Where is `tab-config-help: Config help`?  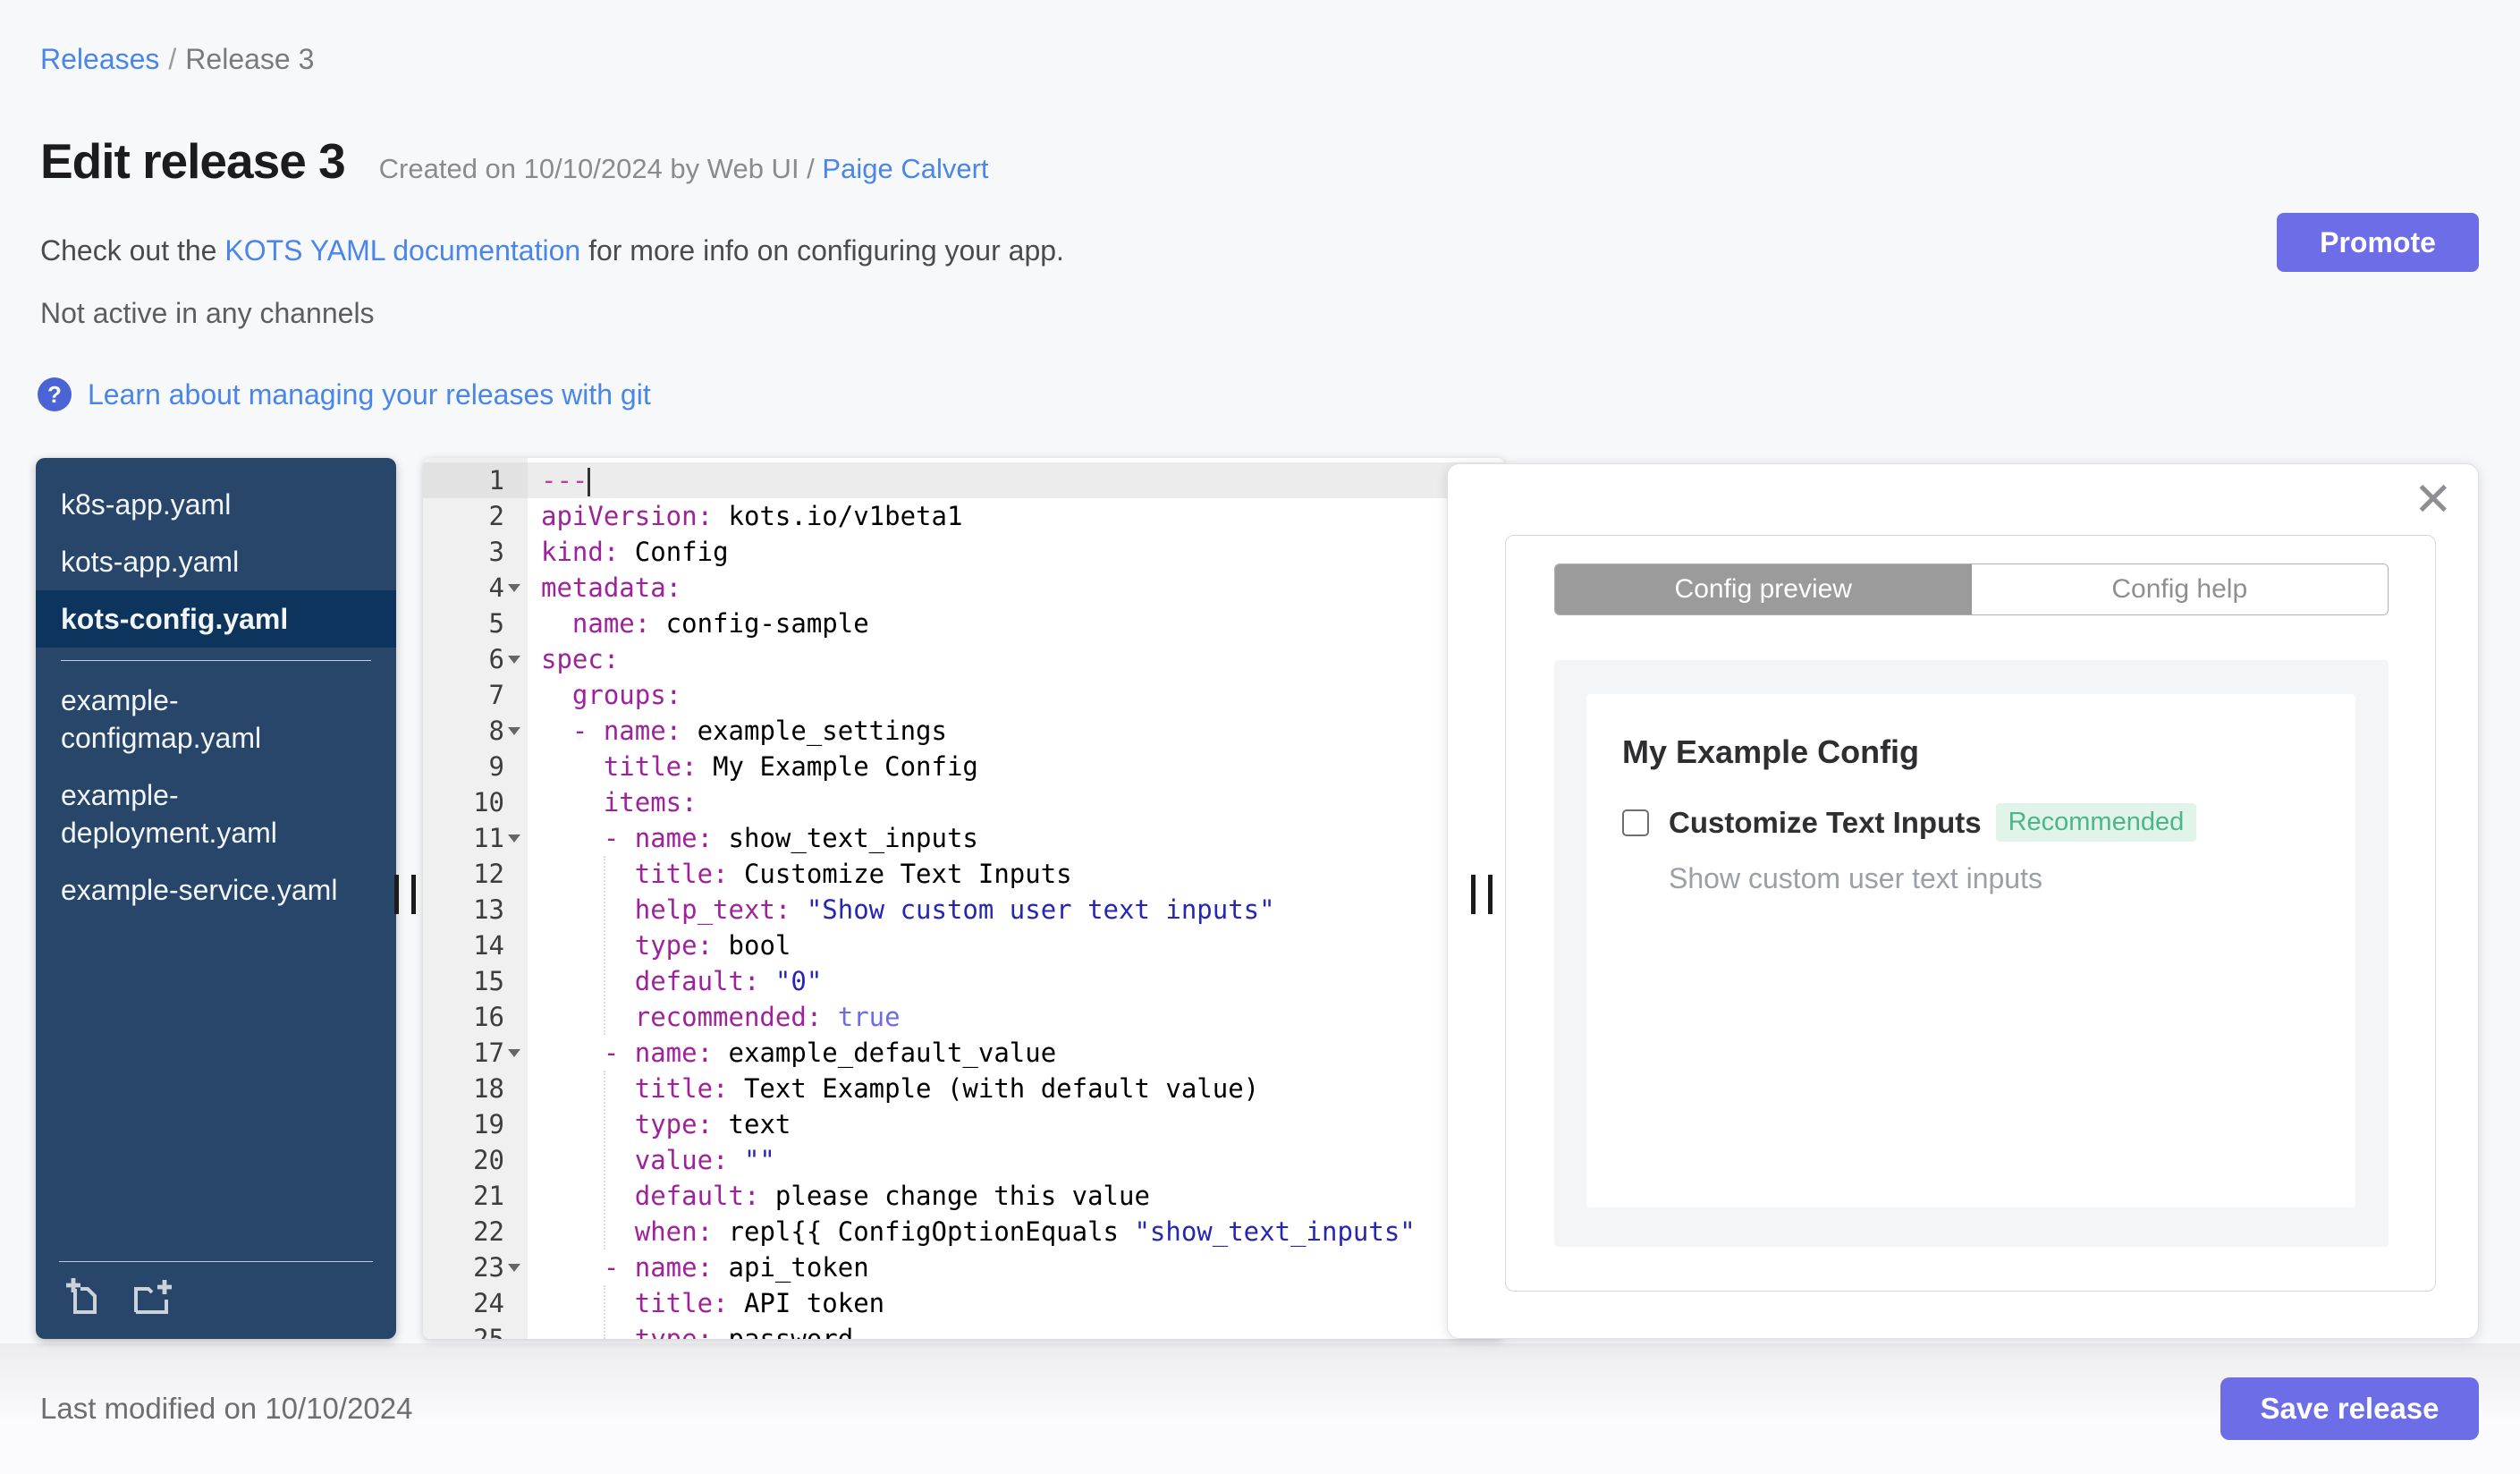
tab-config-help: Config help is located at coordinates (2179, 589).